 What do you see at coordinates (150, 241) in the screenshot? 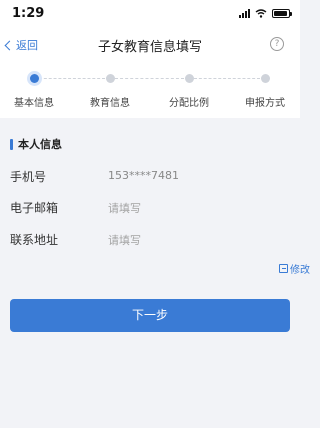
I see `address-row: 联系地址 请填写` at bounding box center [150, 241].